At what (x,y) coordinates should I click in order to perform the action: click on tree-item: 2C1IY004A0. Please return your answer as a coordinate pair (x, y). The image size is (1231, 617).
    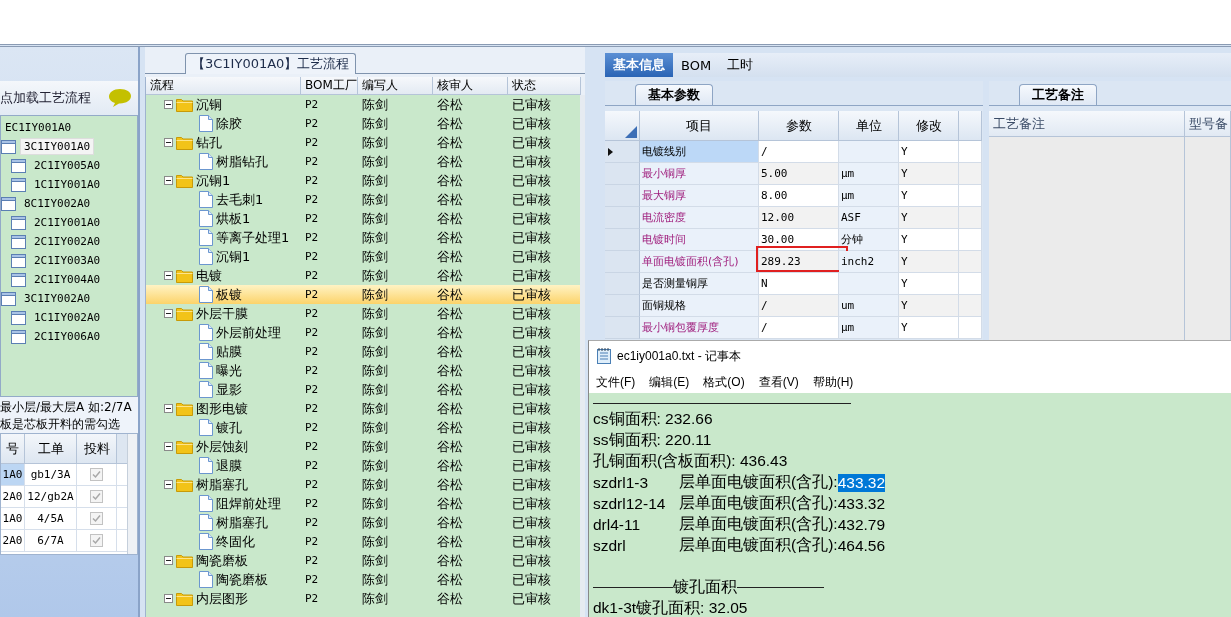
    Looking at the image, I should click on (67, 279).